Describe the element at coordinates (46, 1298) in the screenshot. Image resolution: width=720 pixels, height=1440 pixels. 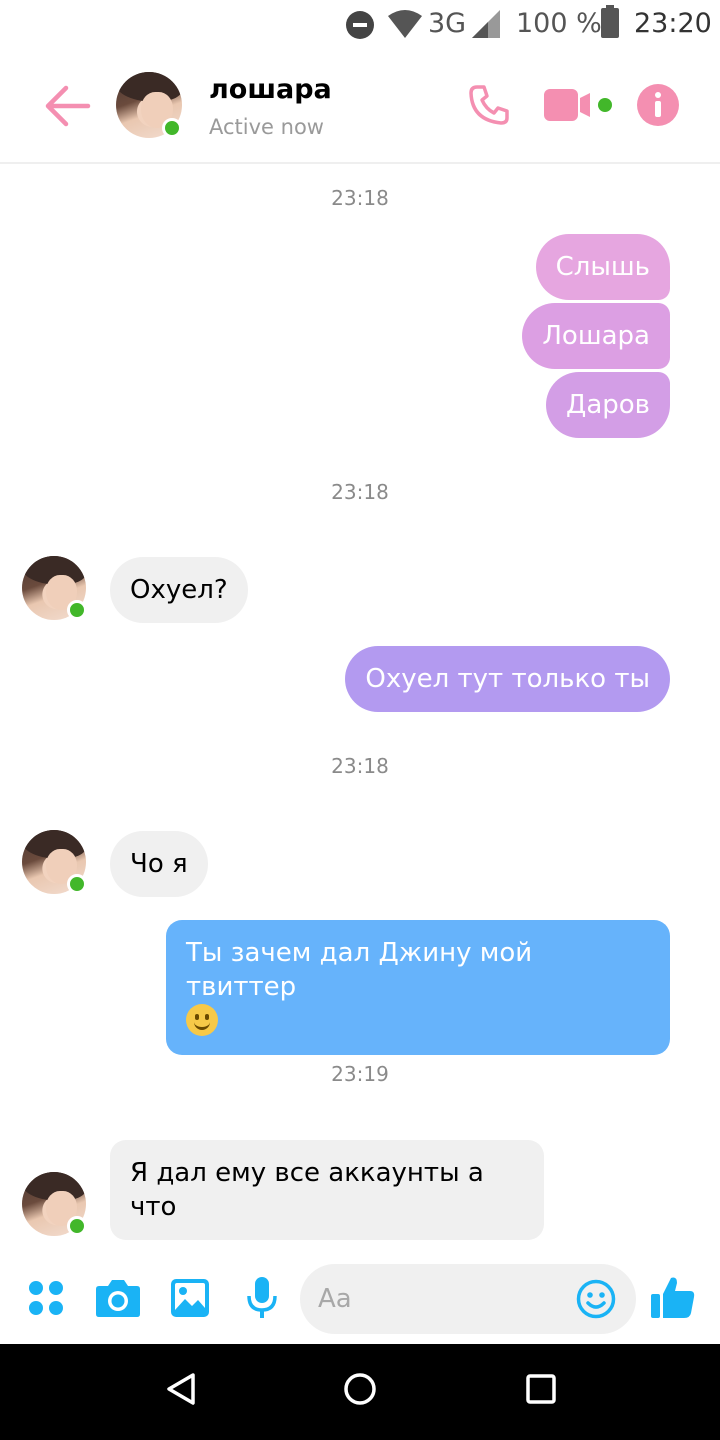
I see `apps-icon` at that location.